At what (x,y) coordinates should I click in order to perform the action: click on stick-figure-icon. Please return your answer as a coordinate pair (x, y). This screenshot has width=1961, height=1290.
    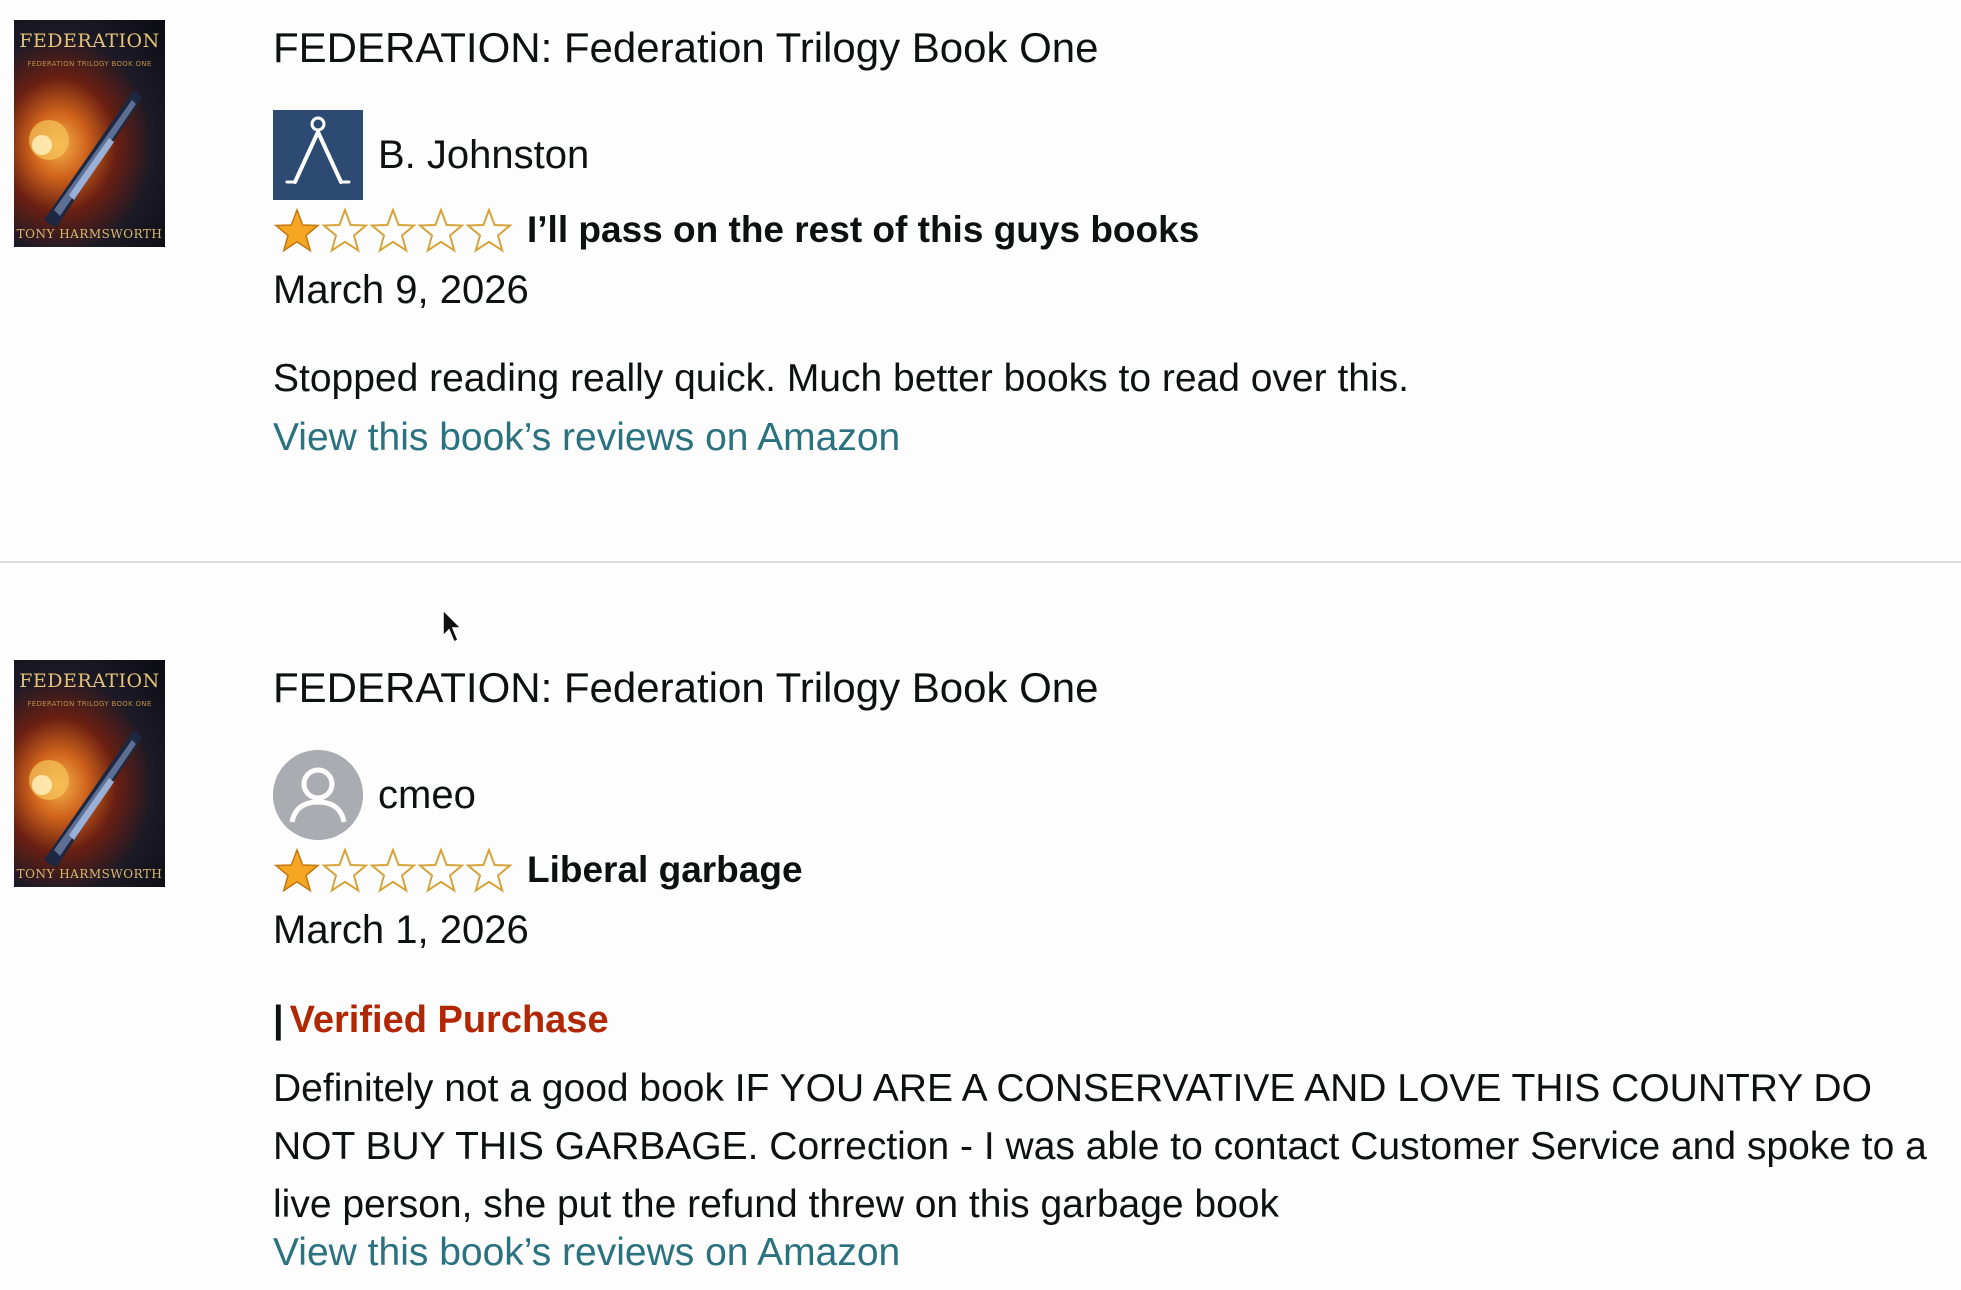
    Looking at the image, I should click on (318, 155).